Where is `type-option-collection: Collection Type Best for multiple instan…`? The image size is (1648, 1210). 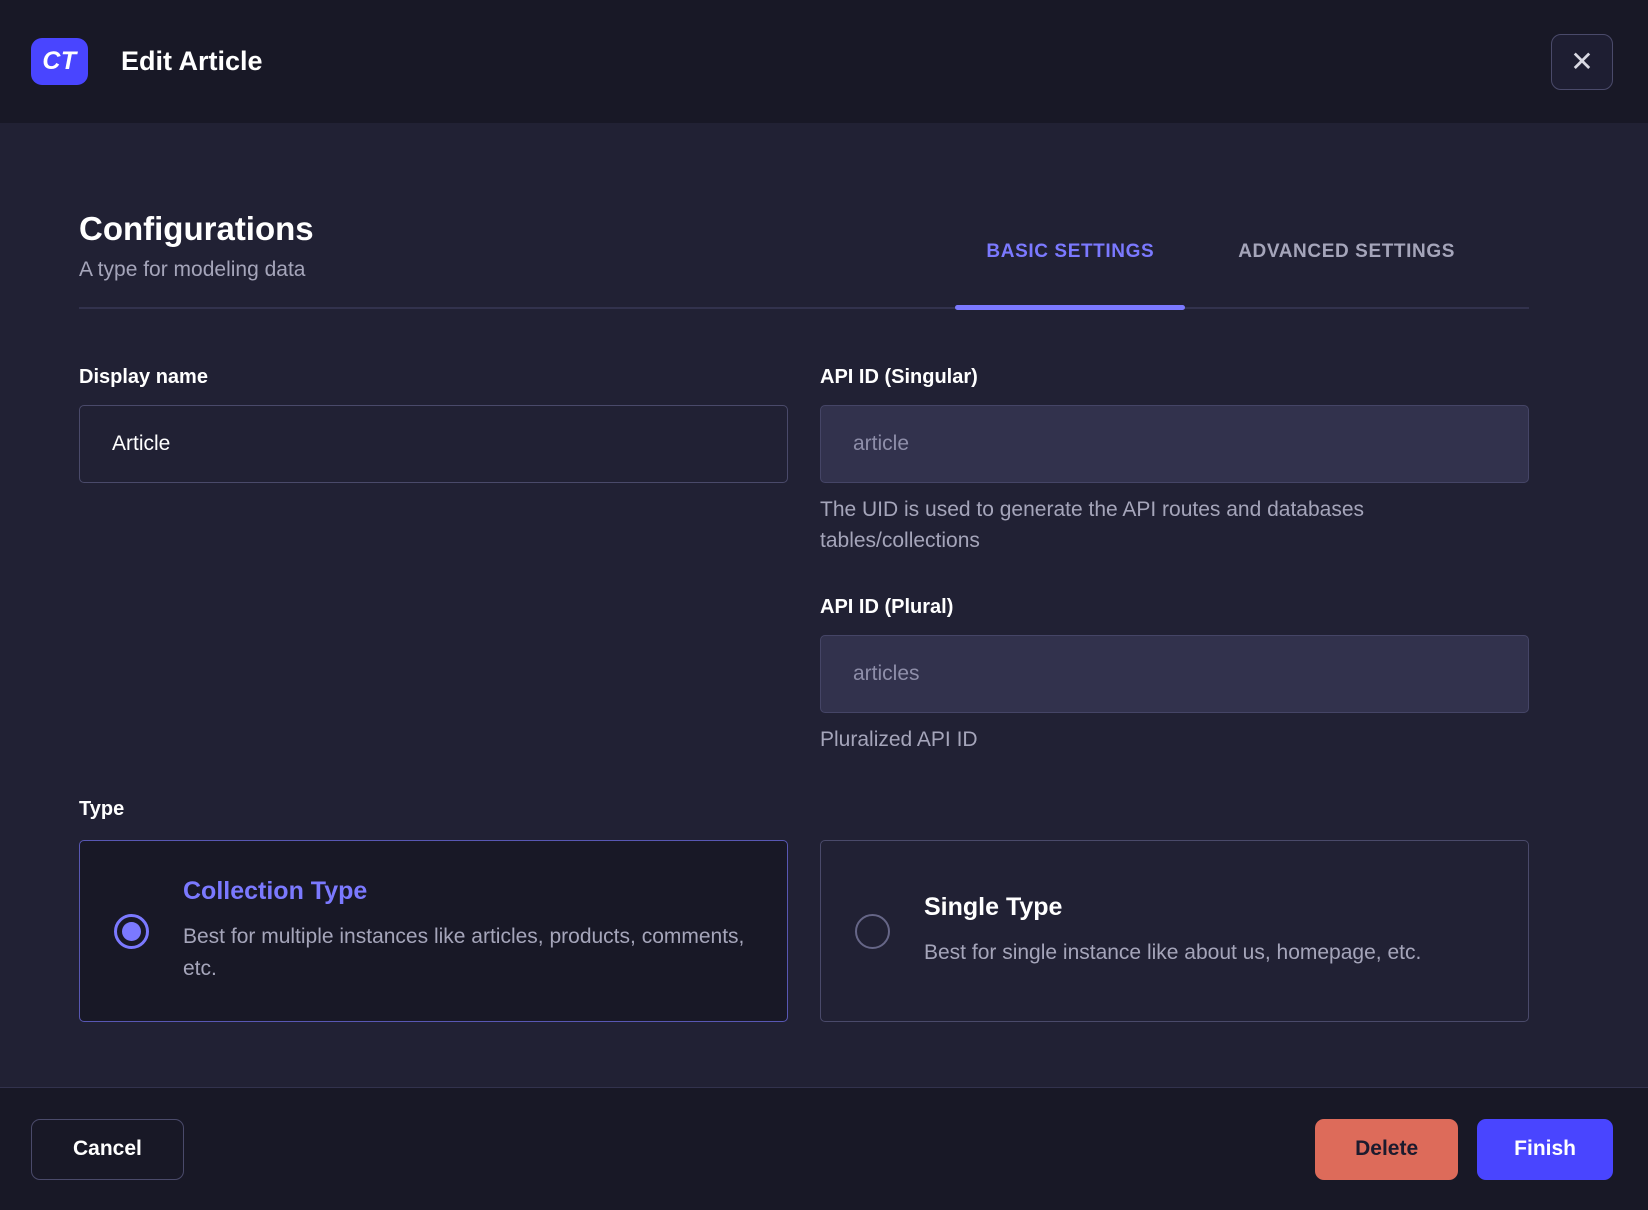 type-option-collection: Collection Type Best for multiple instan… is located at coordinates (433, 931).